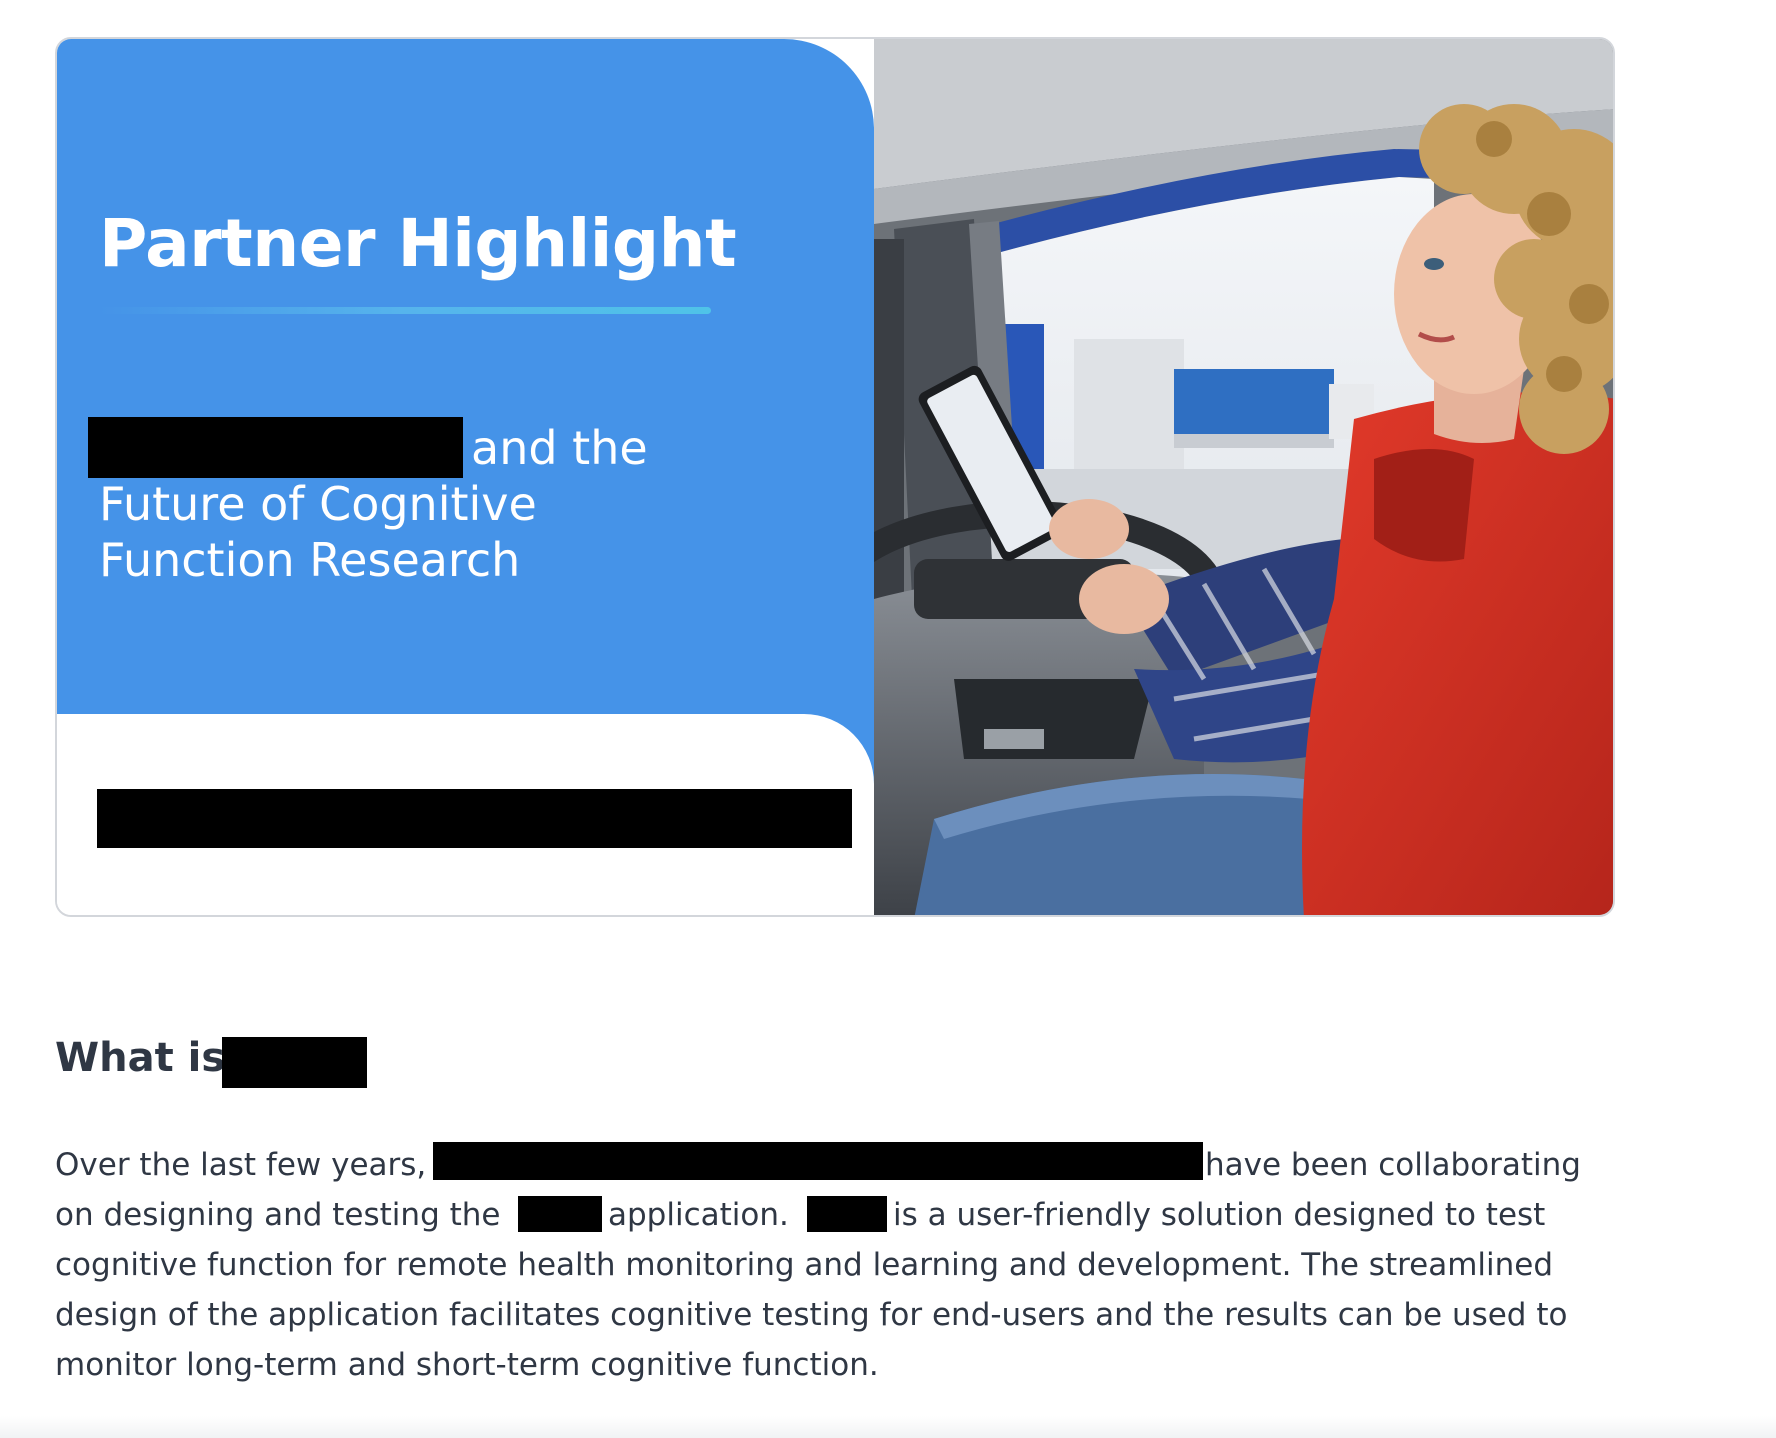  I want to click on redacted-partner-list, so click(818, 1161).